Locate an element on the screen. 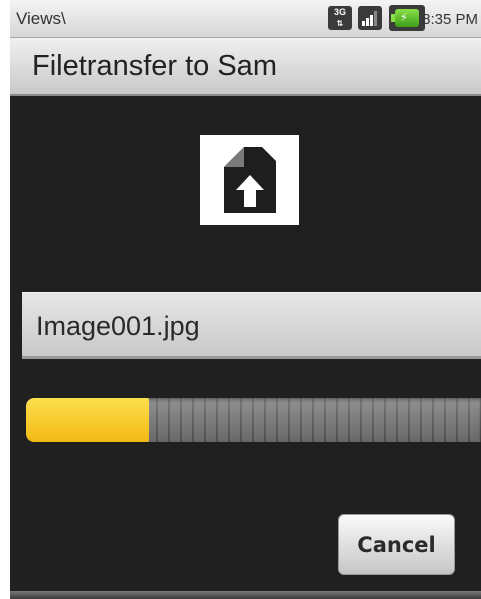  bottom-bezel is located at coordinates (245, 595).